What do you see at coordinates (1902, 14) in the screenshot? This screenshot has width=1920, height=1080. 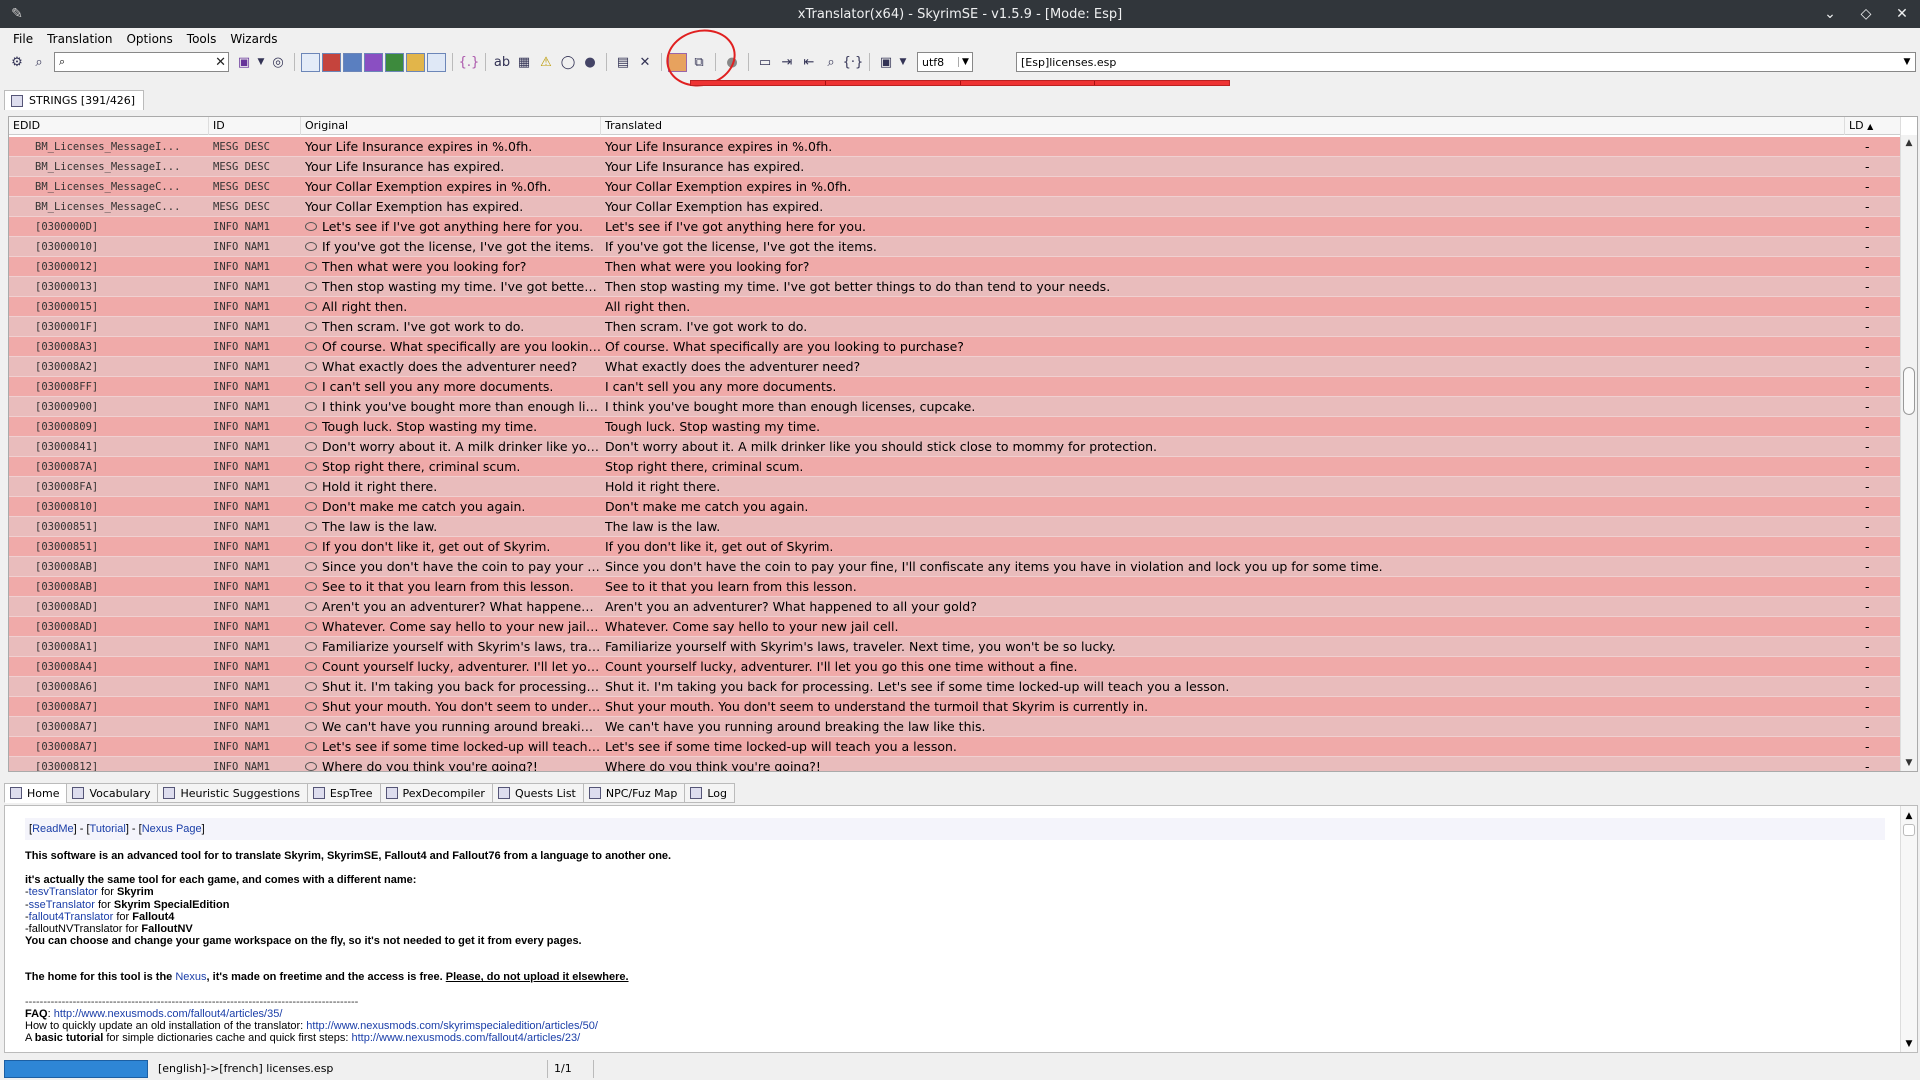 I see `close-icon: ✕` at bounding box center [1902, 14].